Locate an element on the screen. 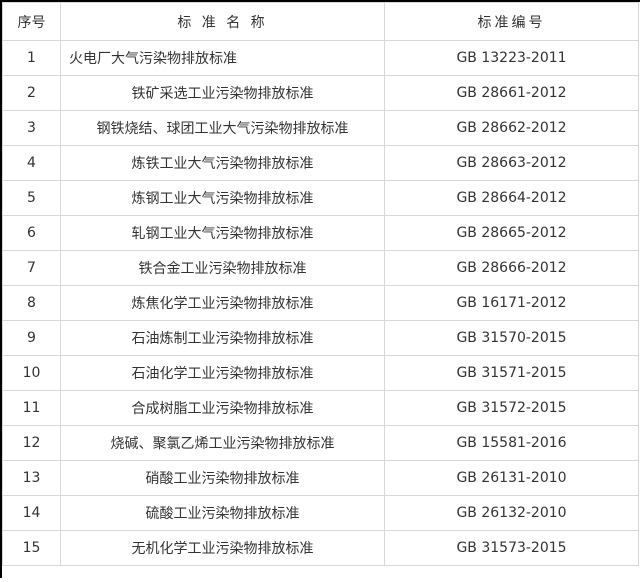  cell-serial-number: 1 is located at coordinates (31, 58).